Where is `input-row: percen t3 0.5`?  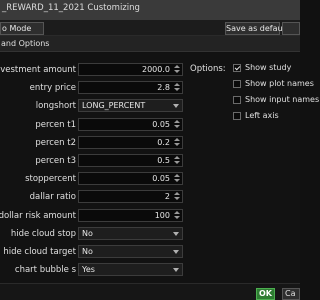 input-row: percen t3 0.5 is located at coordinates (95, 161).